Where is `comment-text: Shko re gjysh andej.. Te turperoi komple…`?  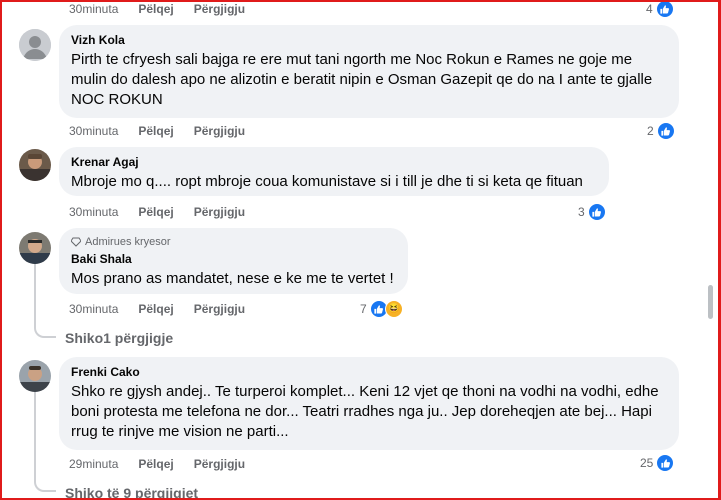
comment-text: Shko re gjysh andej.. Te turperoi komple… is located at coordinates (365, 411).